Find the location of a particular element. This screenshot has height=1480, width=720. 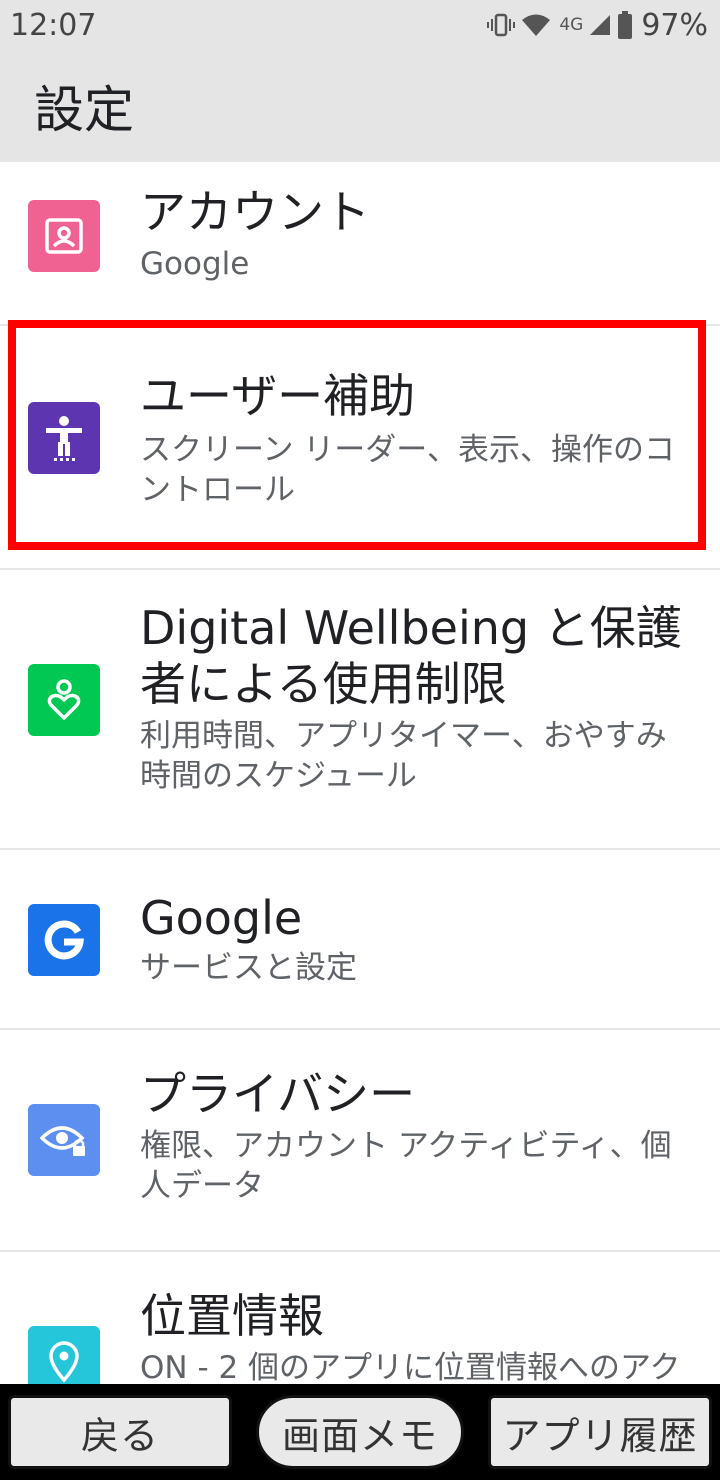

privacy-eye-icon is located at coordinates (64, 1140).